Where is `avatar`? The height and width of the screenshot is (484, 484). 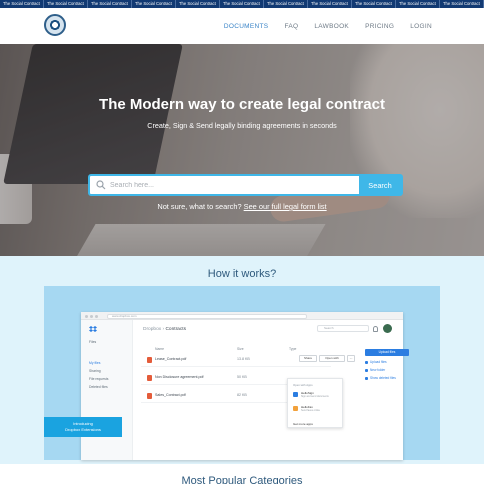
avatar is located at coordinates (387, 328).